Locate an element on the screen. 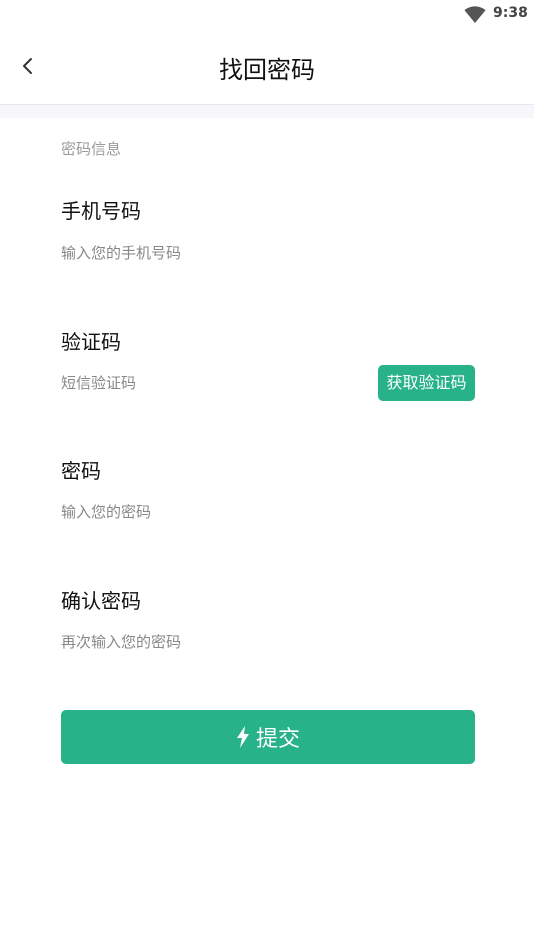 The height and width of the screenshot is (949, 534). get-verification-code-button: 获取验证码 is located at coordinates (426, 383).